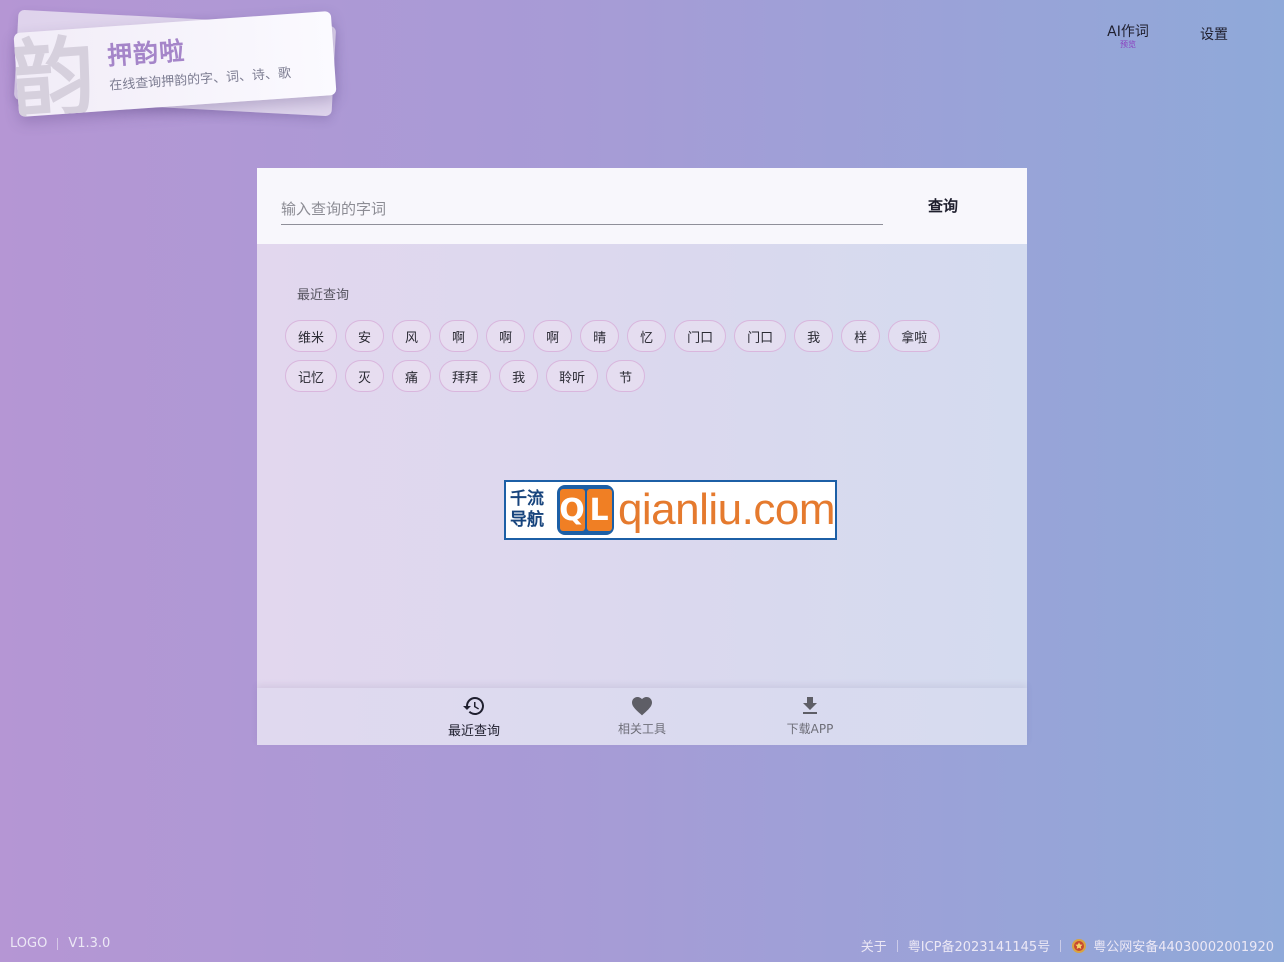 The width and height of the screenshot is (1284, 962). Describe the element at coordinates (642, 706) in the screenshot. I see `heart-icon` at that location.